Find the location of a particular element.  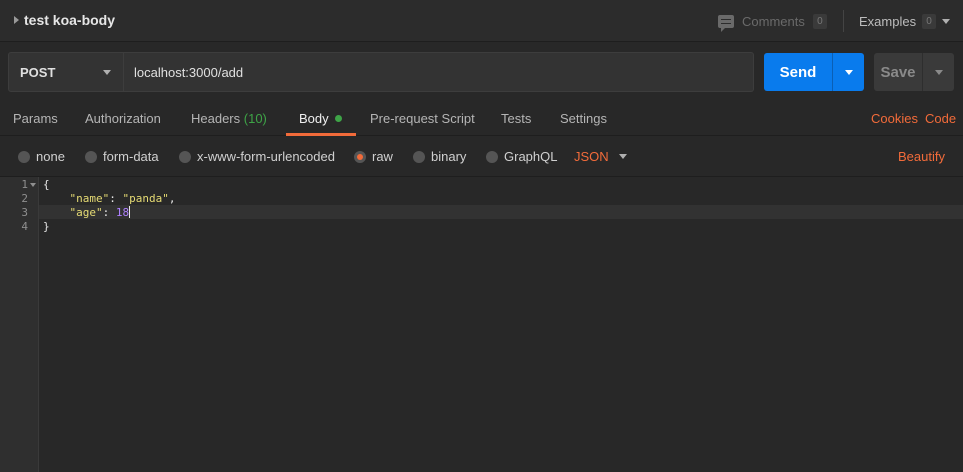

comments-button: Comments 0 is located at coordinates (772, 21).